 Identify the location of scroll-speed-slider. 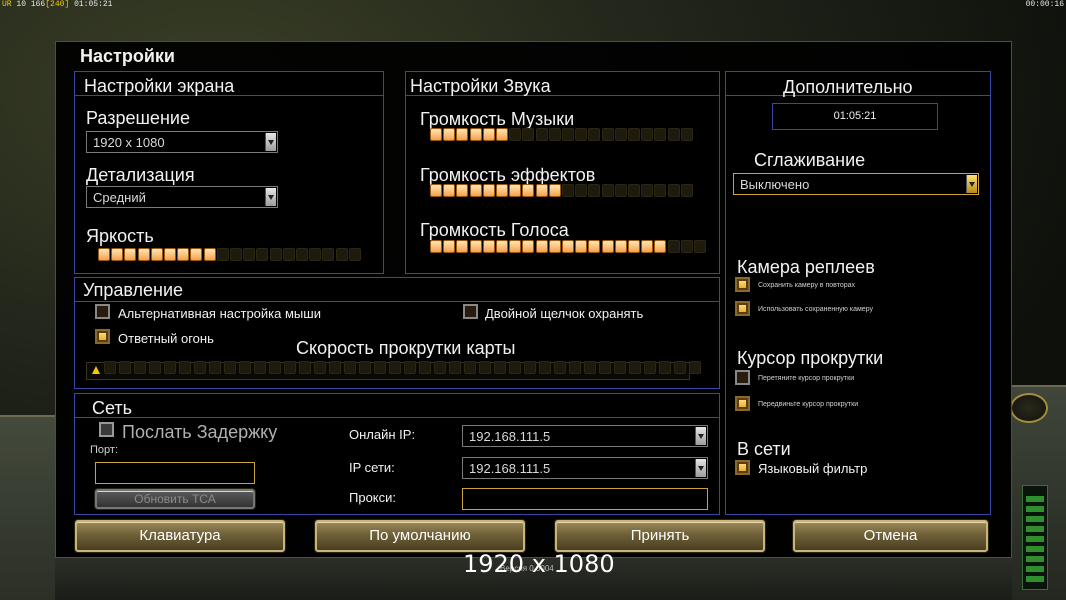
(402, 368).